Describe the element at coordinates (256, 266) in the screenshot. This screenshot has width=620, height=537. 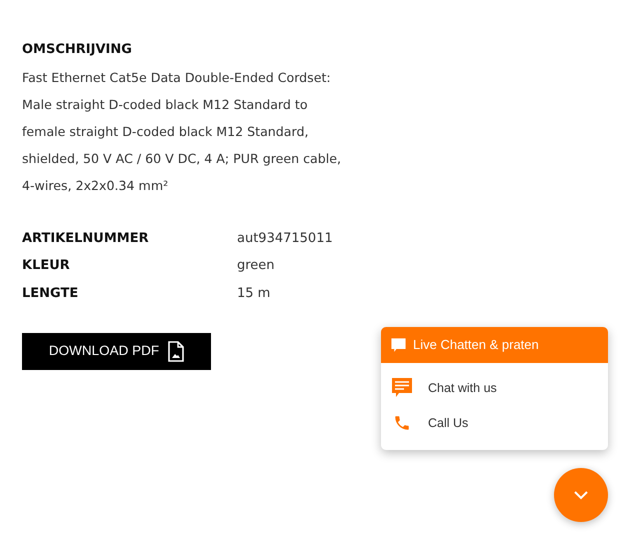
I see `spec-value: green` at that location.